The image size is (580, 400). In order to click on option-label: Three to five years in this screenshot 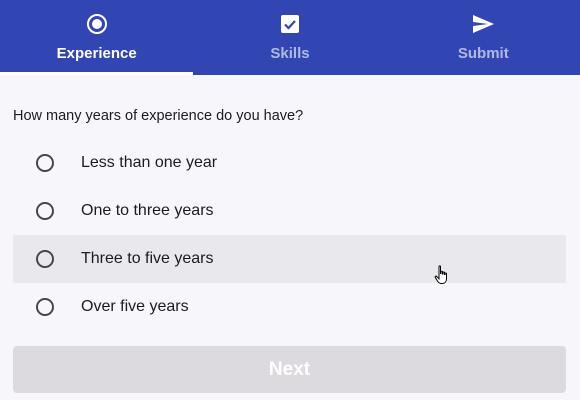, I will do `click(147, 258)`.